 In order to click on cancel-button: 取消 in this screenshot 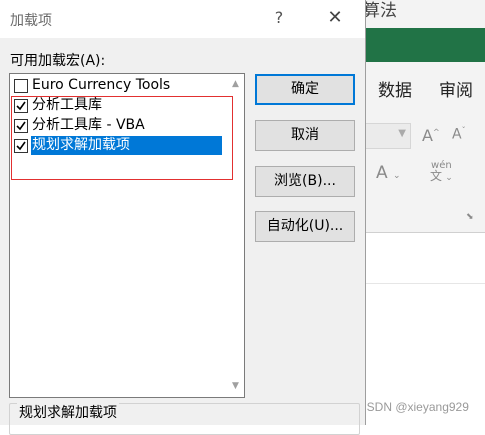, I will do `click(305, 135)`.